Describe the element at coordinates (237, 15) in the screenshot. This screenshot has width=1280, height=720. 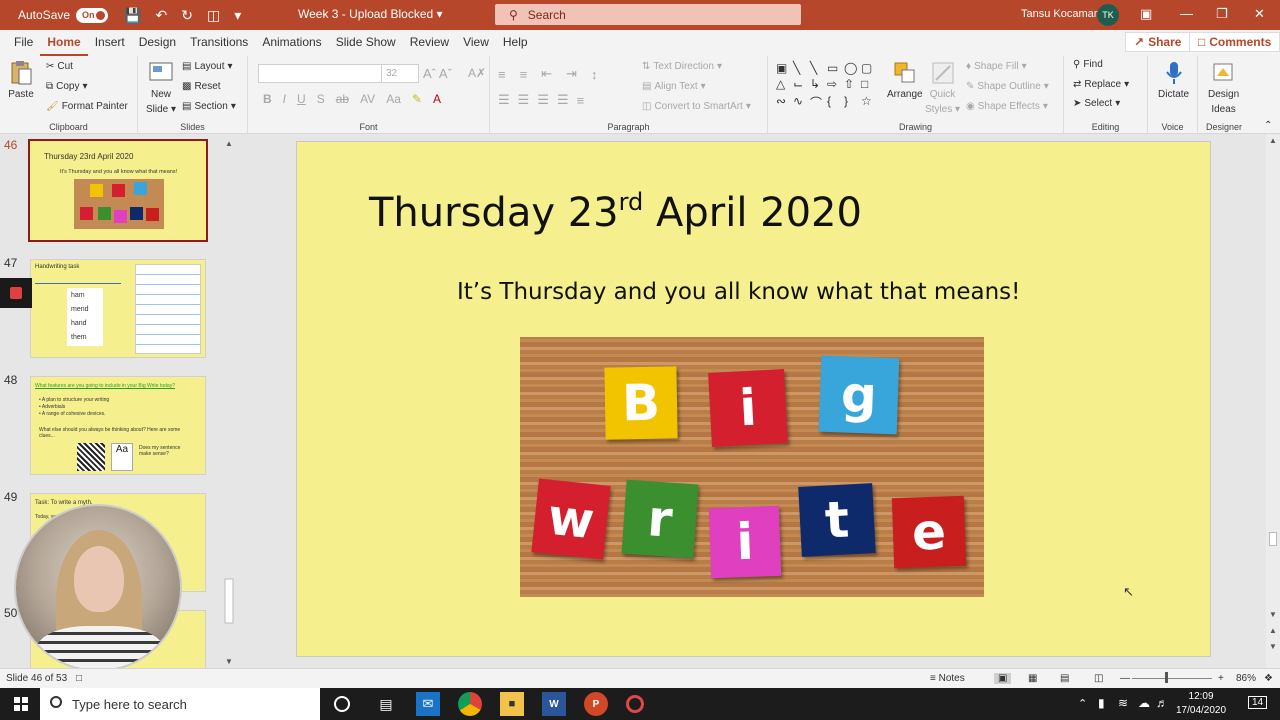
I see `customize-icon: ▾` at that location.